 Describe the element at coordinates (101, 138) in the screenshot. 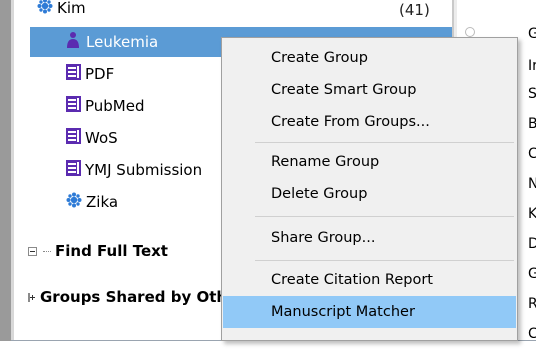

I see `tree-item-label: WoS` at that location.